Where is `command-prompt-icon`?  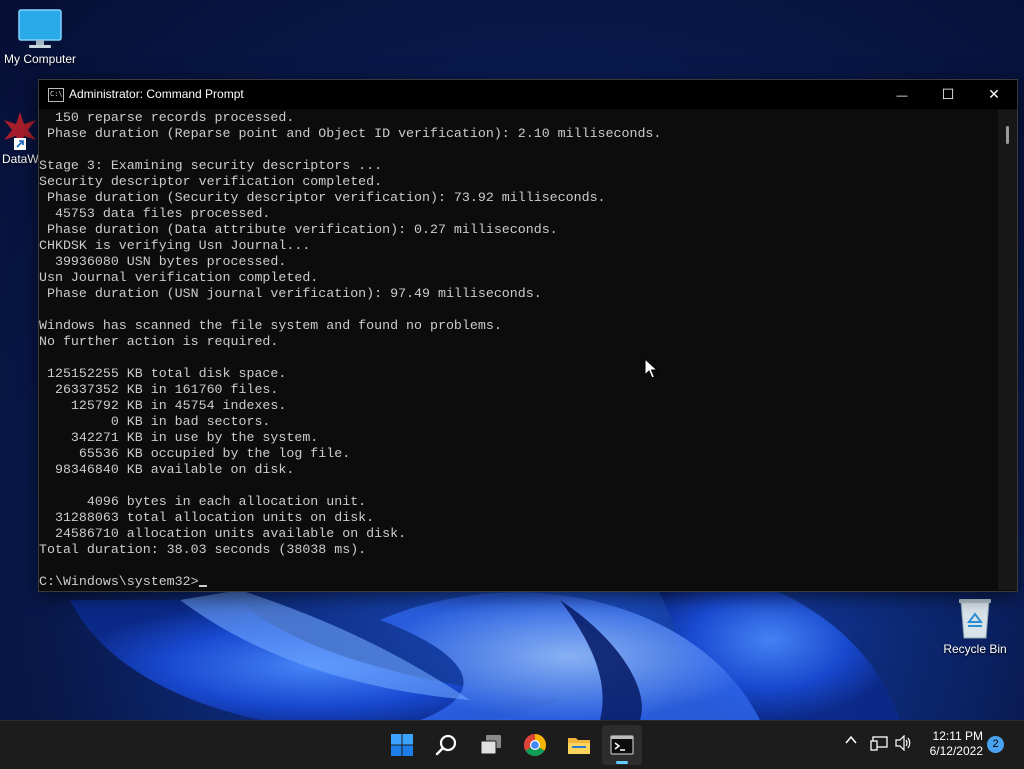
command-prompt-icon is located at coordinates (622, 745).